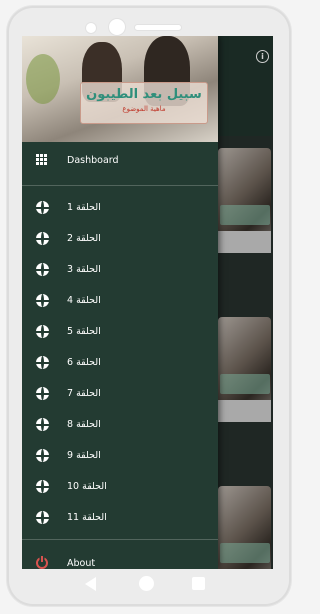 Image resolution: width=320 pixels, height=614 pixels. Describe the element at coordinates (198, 583) in the screenshot. I see `recent-apps-icon` at that location.